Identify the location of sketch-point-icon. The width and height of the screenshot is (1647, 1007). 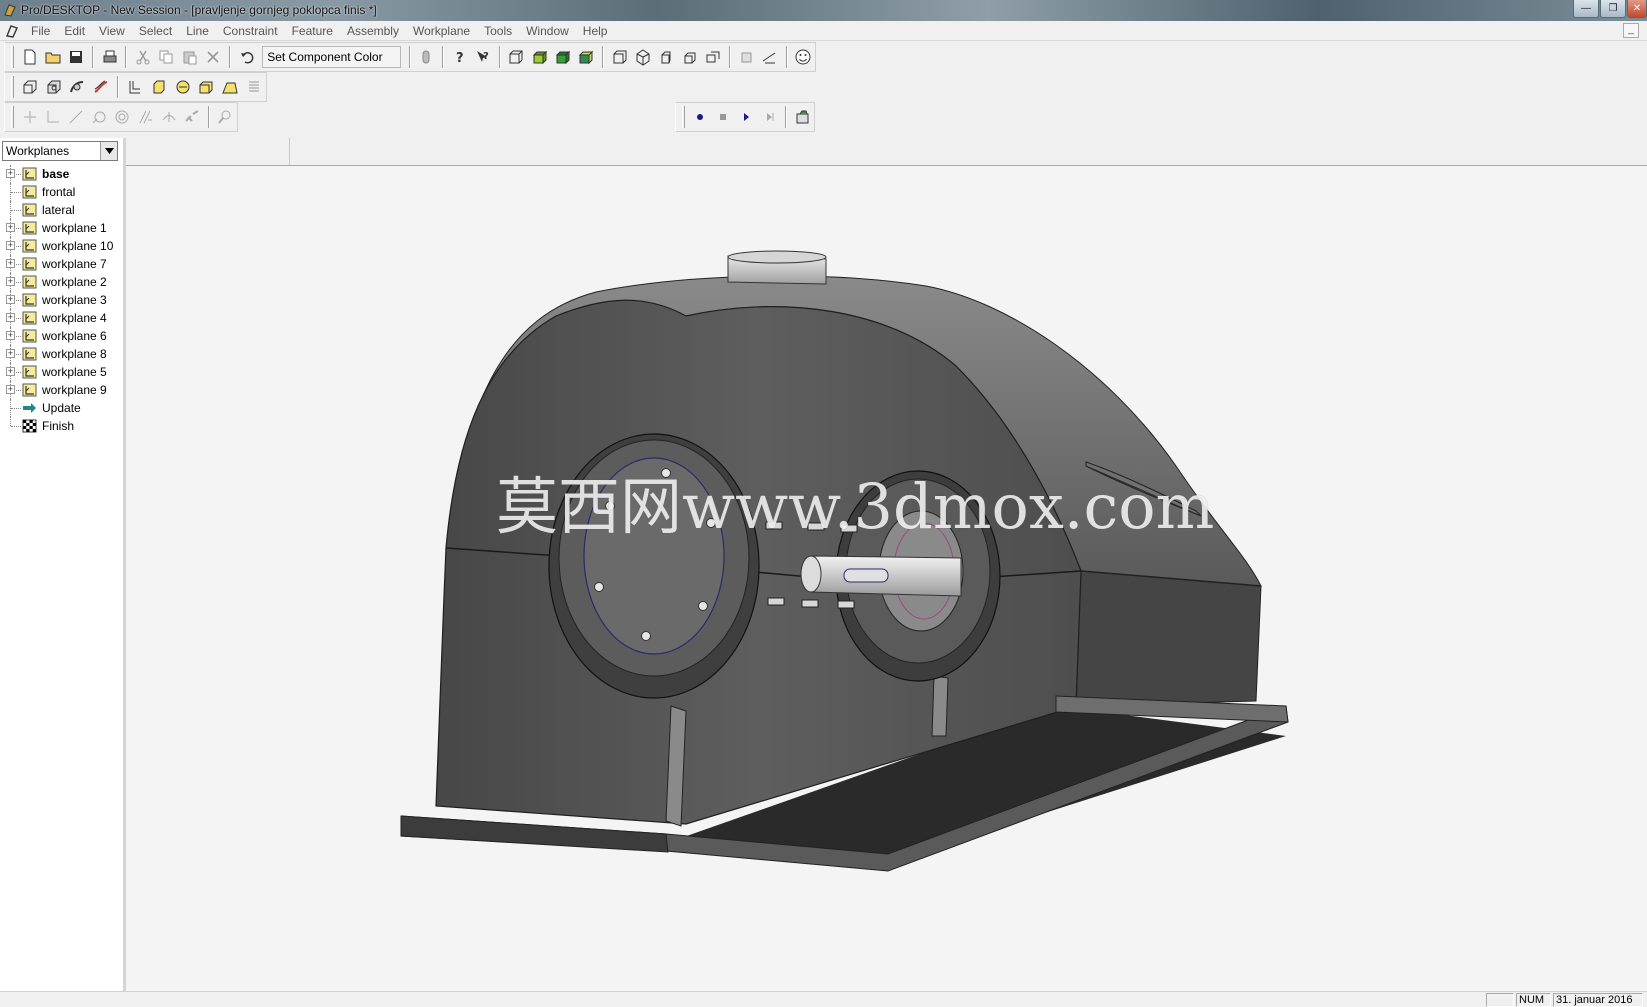
(29, 117).